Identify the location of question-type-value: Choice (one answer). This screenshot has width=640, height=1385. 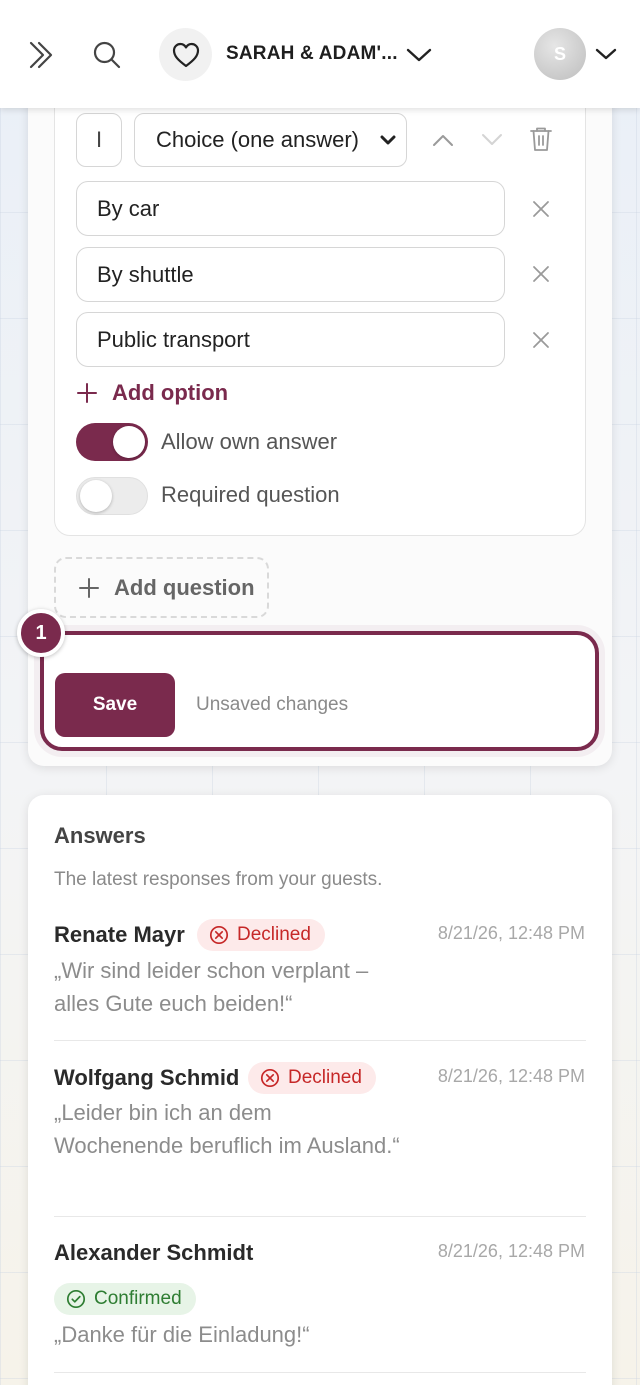
(257, 139).